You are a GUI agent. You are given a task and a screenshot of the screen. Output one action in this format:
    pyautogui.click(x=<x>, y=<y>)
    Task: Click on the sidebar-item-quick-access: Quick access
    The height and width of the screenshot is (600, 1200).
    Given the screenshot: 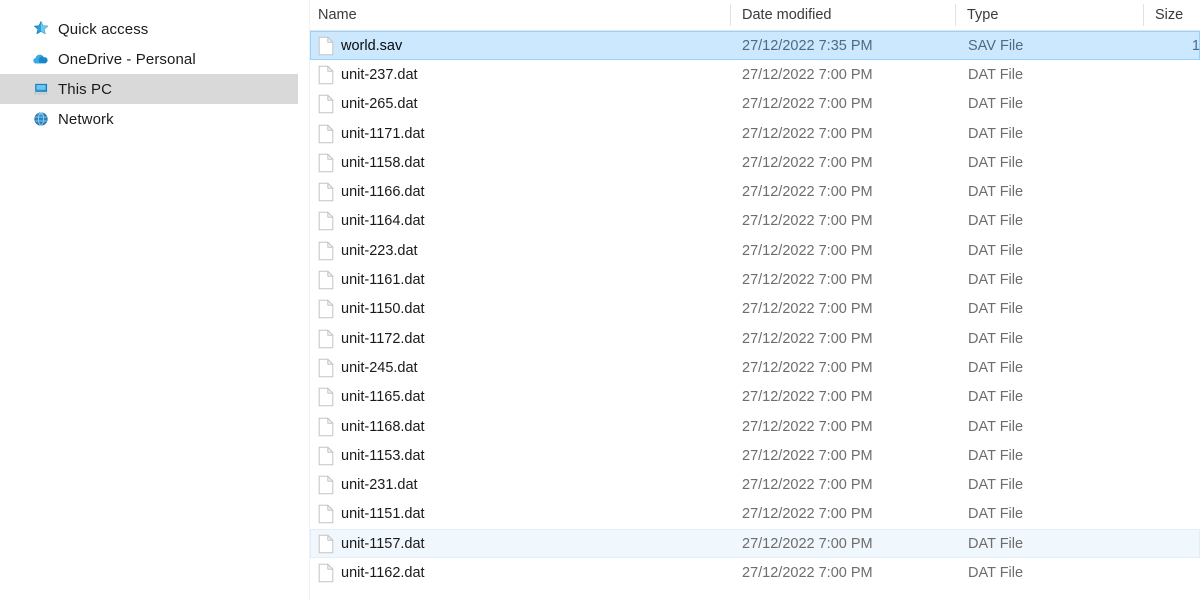 What is the action you would take?
    pyautogui.click(x=149, y=29)
    